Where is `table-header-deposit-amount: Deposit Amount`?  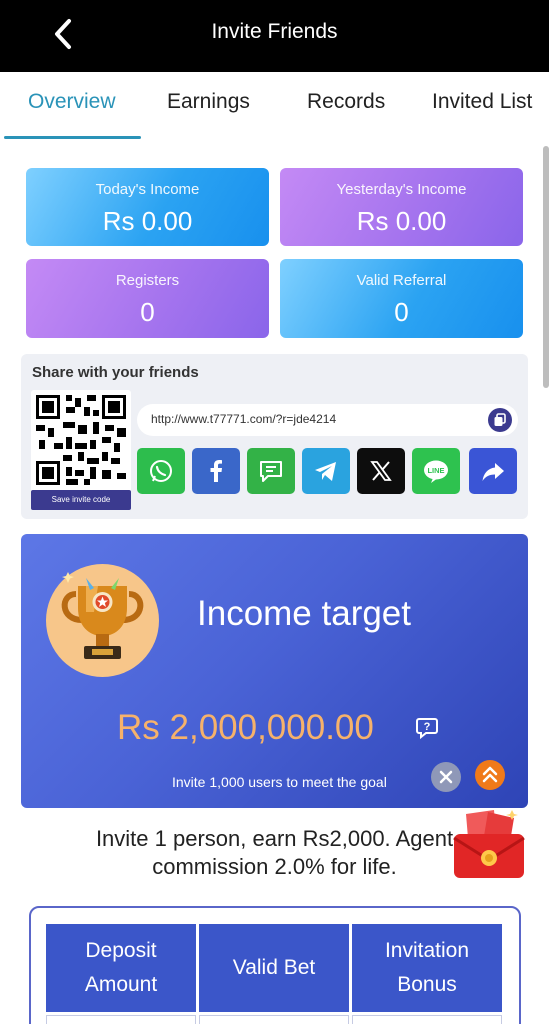 table-header-deposit-amount: Deposit Amount is located at coordinates (121, 968).